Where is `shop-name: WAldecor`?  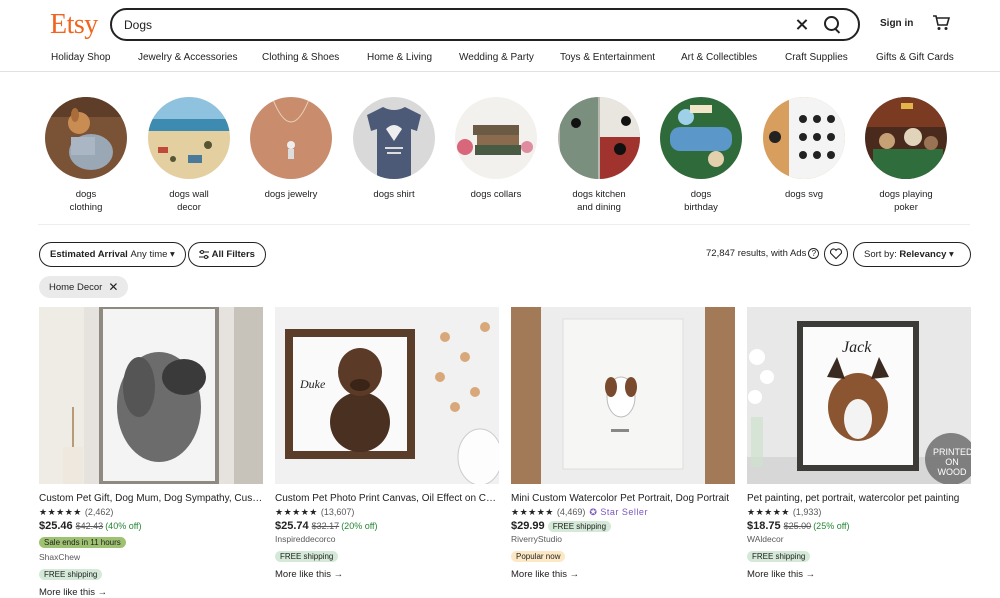
shop-name: WAldecor is located at coordinates (859, 539).